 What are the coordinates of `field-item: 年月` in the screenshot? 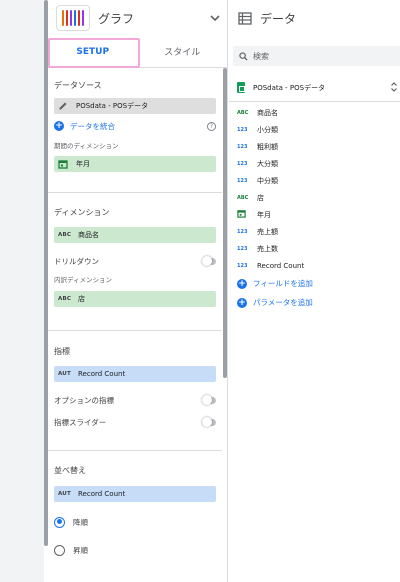 It's located at (318, 214).